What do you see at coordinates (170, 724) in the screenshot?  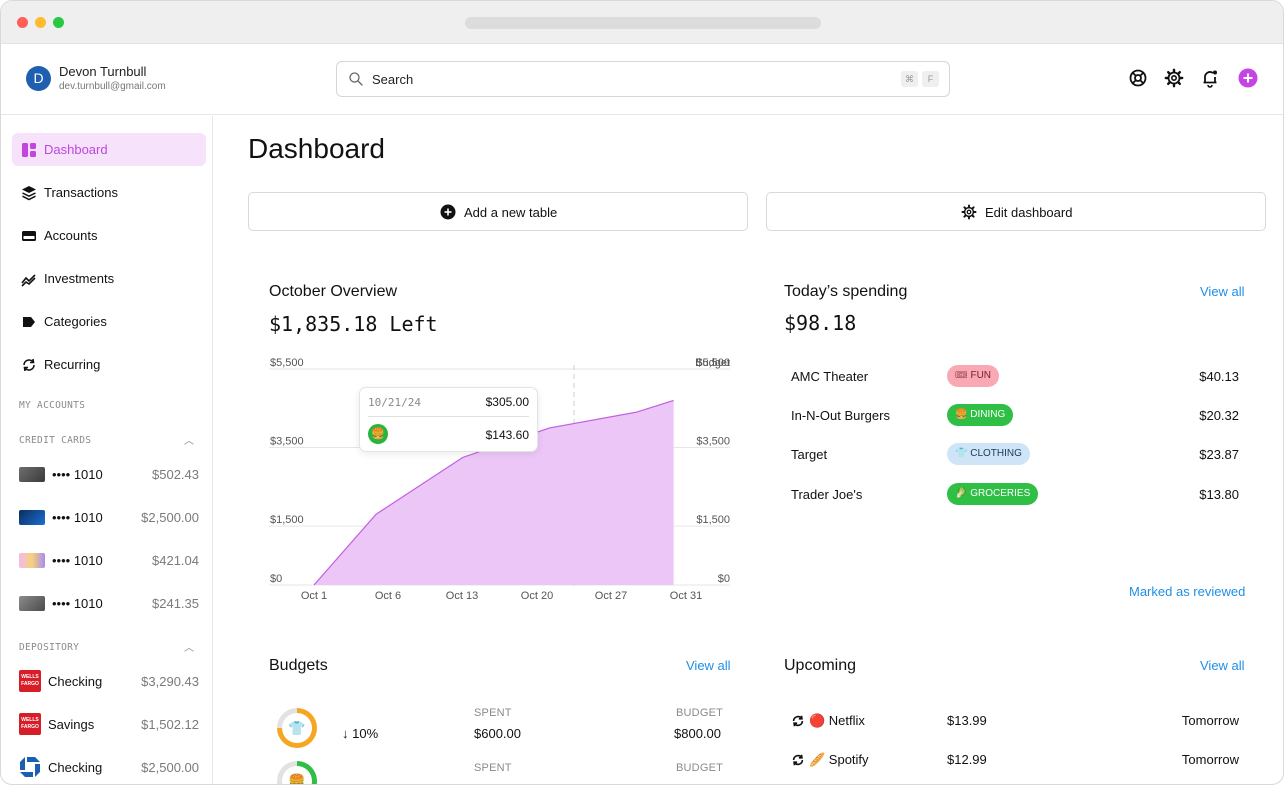 I see `account-balance: $1,502.12` at bounding box center [170, 724].